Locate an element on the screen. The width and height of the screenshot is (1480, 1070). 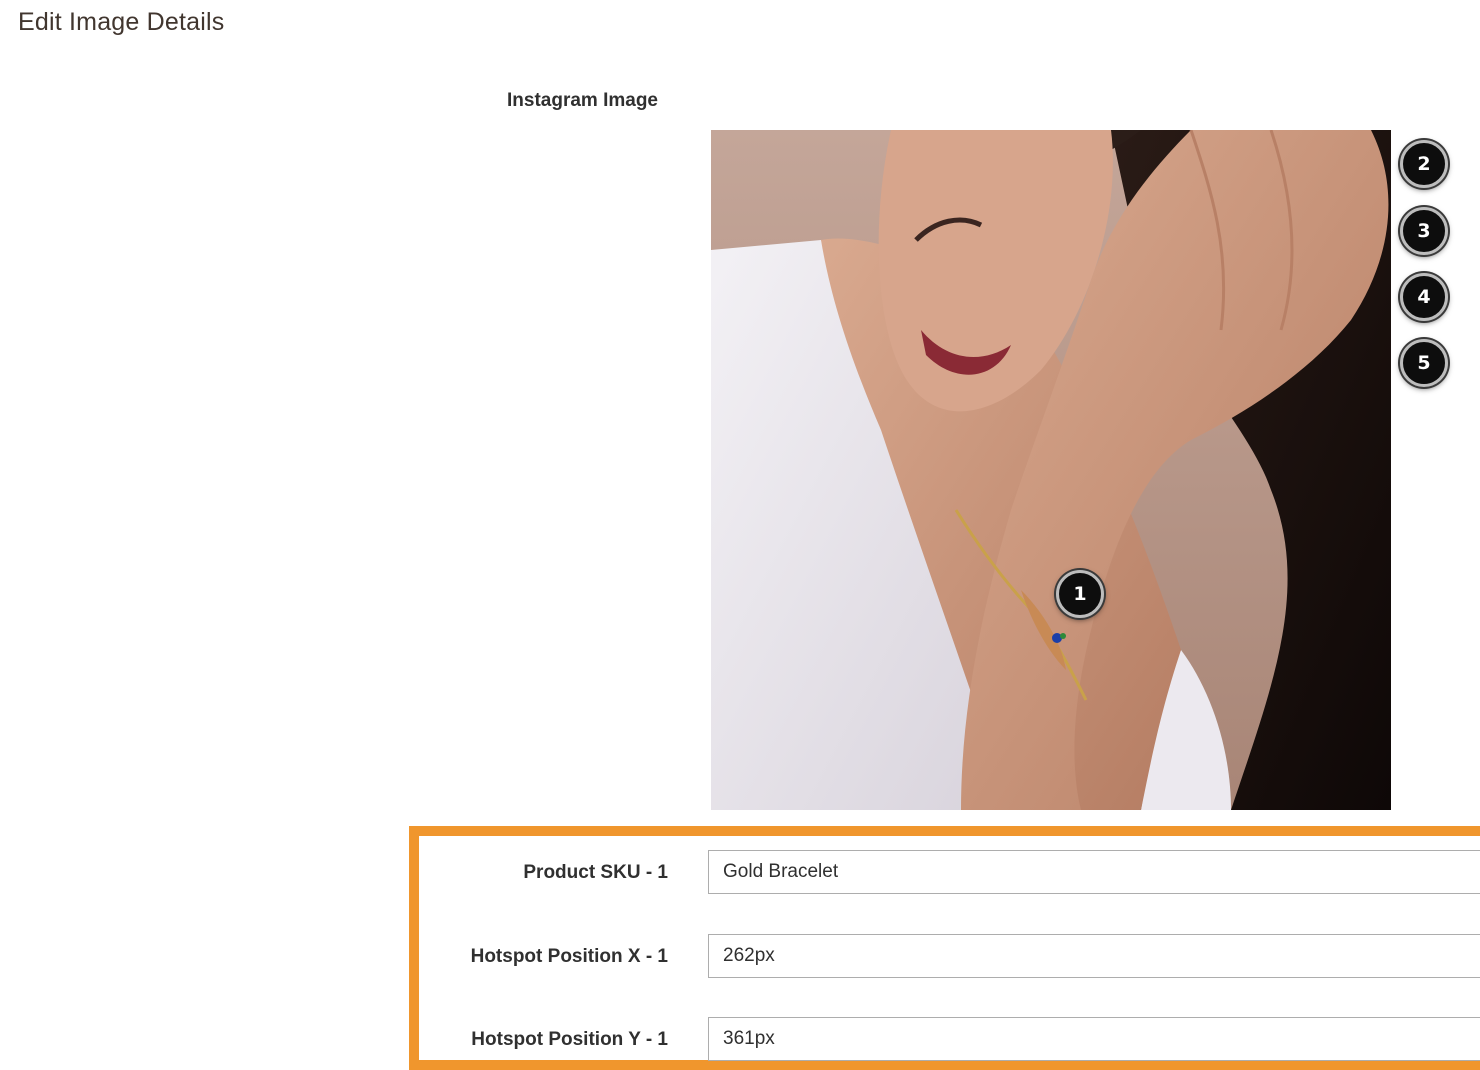
hotspot-y-label: Hotspot Position Y - 1 is located at coordinates (569, 1039).